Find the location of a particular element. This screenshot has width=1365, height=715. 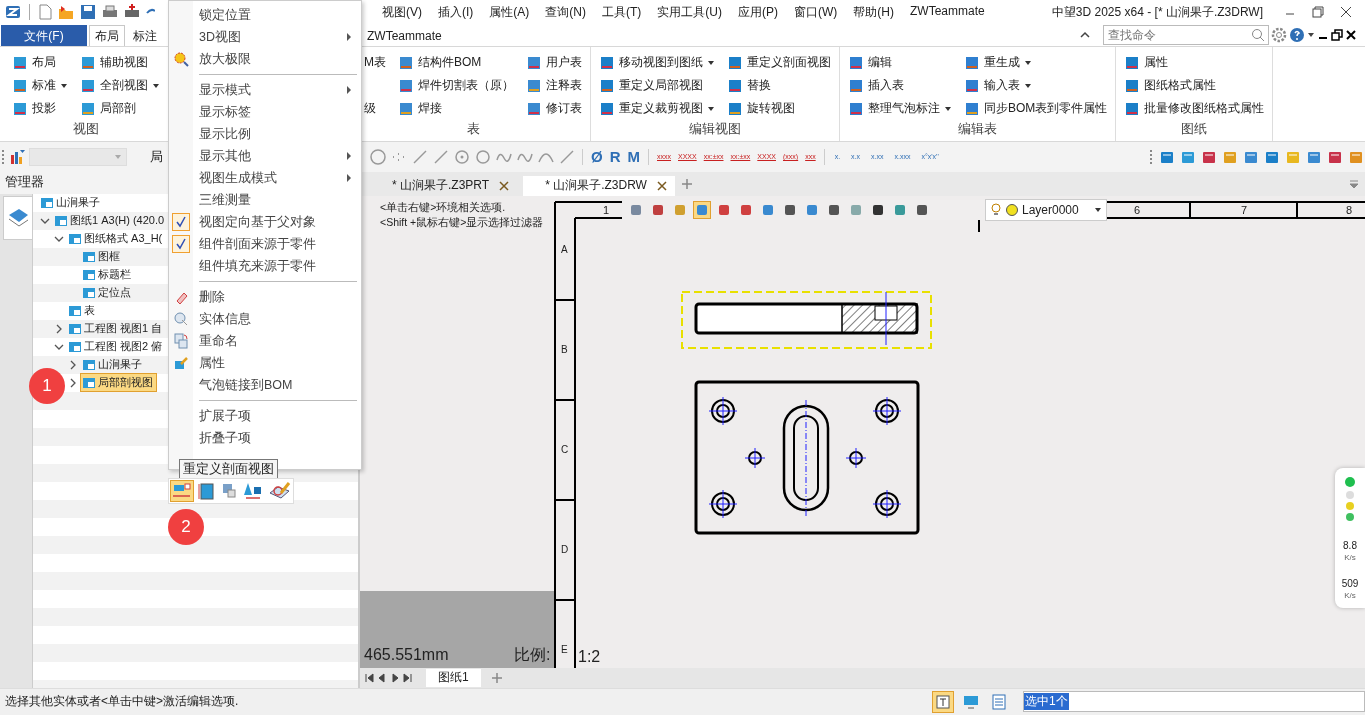

menu-item: 三维测量 is located at coordinates (265, 200).